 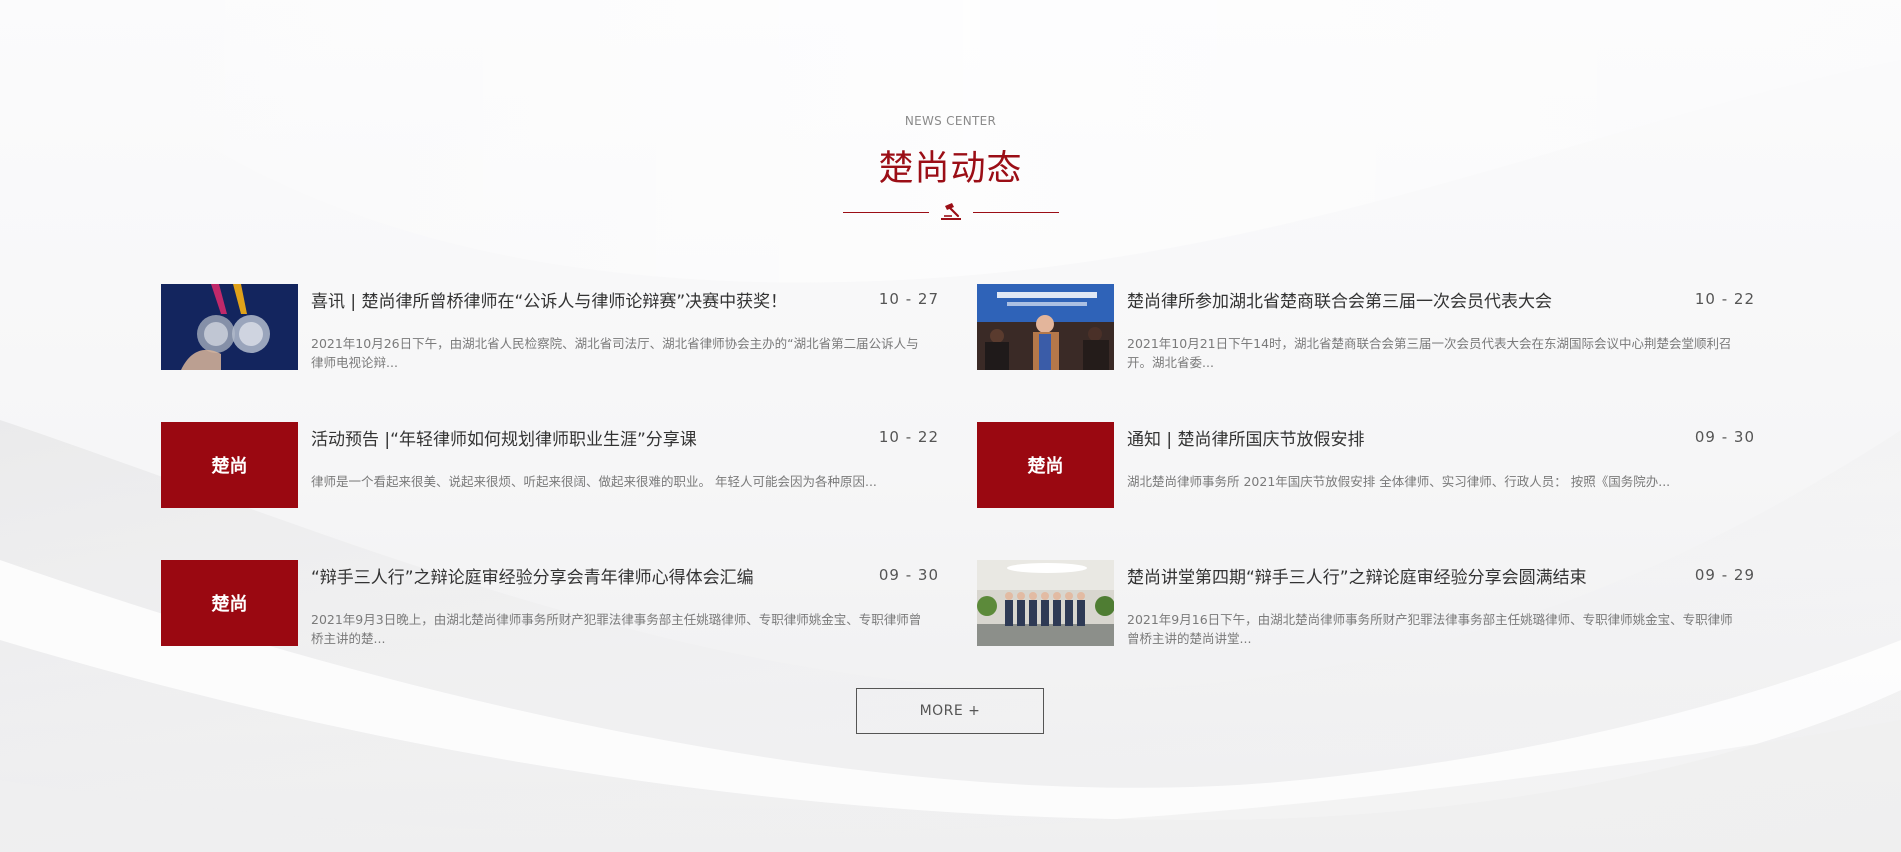 I want to click on news-date: 10 - 27, so click(x=908, y=299).